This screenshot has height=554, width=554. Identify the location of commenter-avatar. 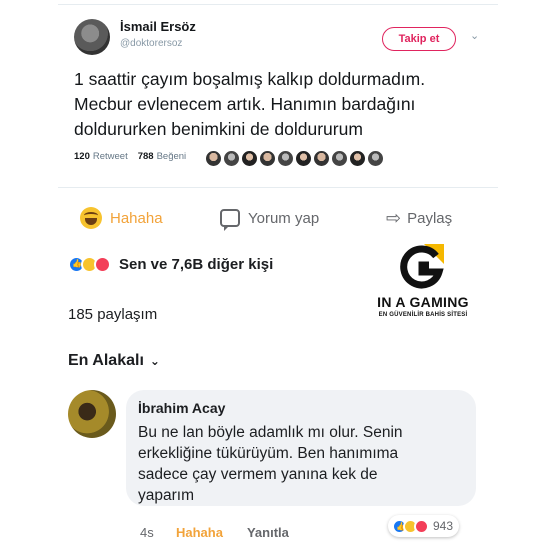
(92, 414).